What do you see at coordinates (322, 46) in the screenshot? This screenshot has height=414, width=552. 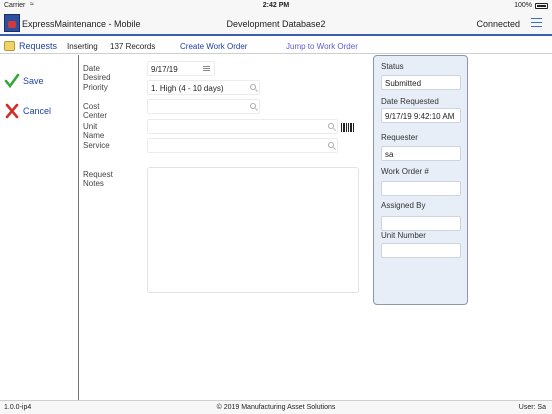 I see `jump-to-work-order-link: Jump to Work Order` at bounding box center [322, 46].